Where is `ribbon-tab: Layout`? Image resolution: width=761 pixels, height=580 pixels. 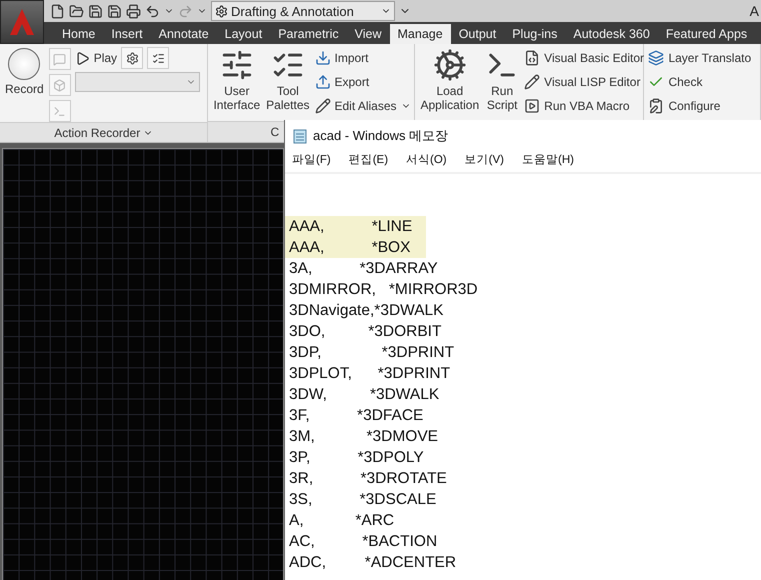 ribbon-tab: Layout is located at coordinates (243, 34).